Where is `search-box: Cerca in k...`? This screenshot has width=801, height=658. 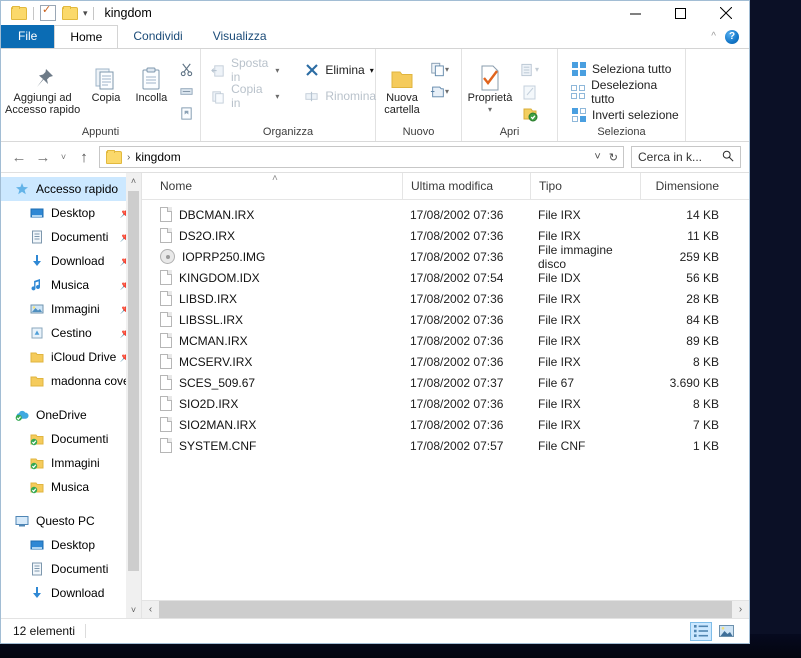 search-box: Cerca in k... is located at coordinates (686, 157).